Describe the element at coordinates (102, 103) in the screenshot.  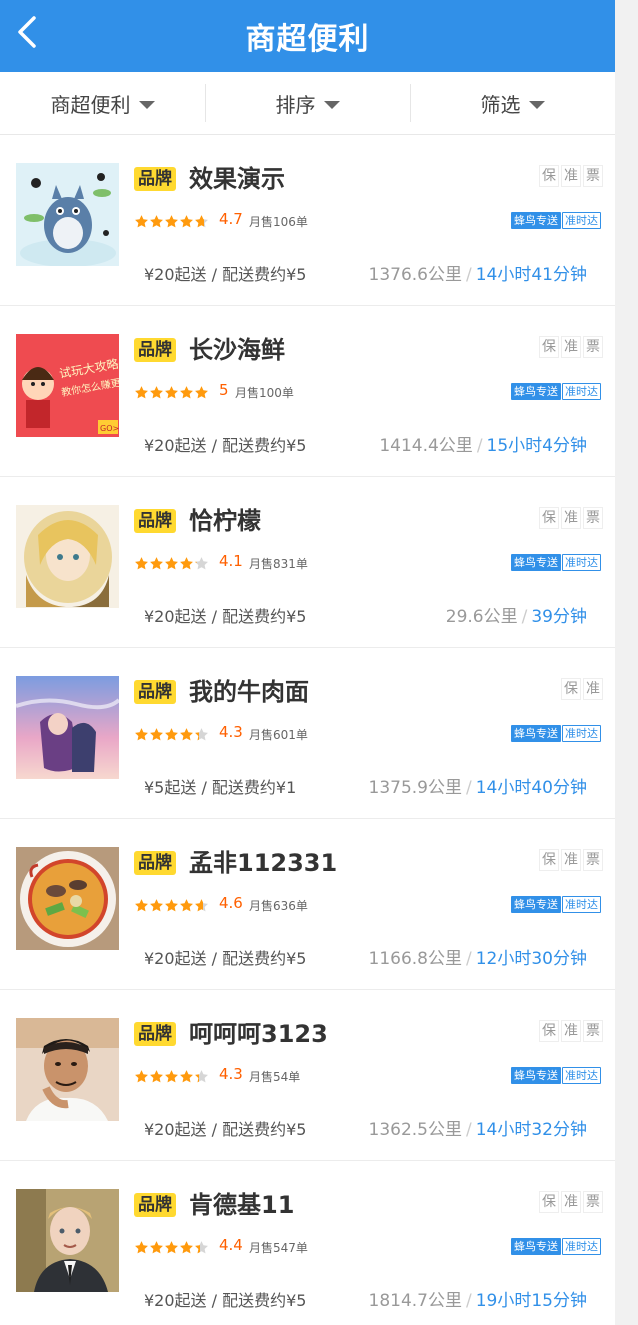
I see `filter-category: 商超便利` at that location.